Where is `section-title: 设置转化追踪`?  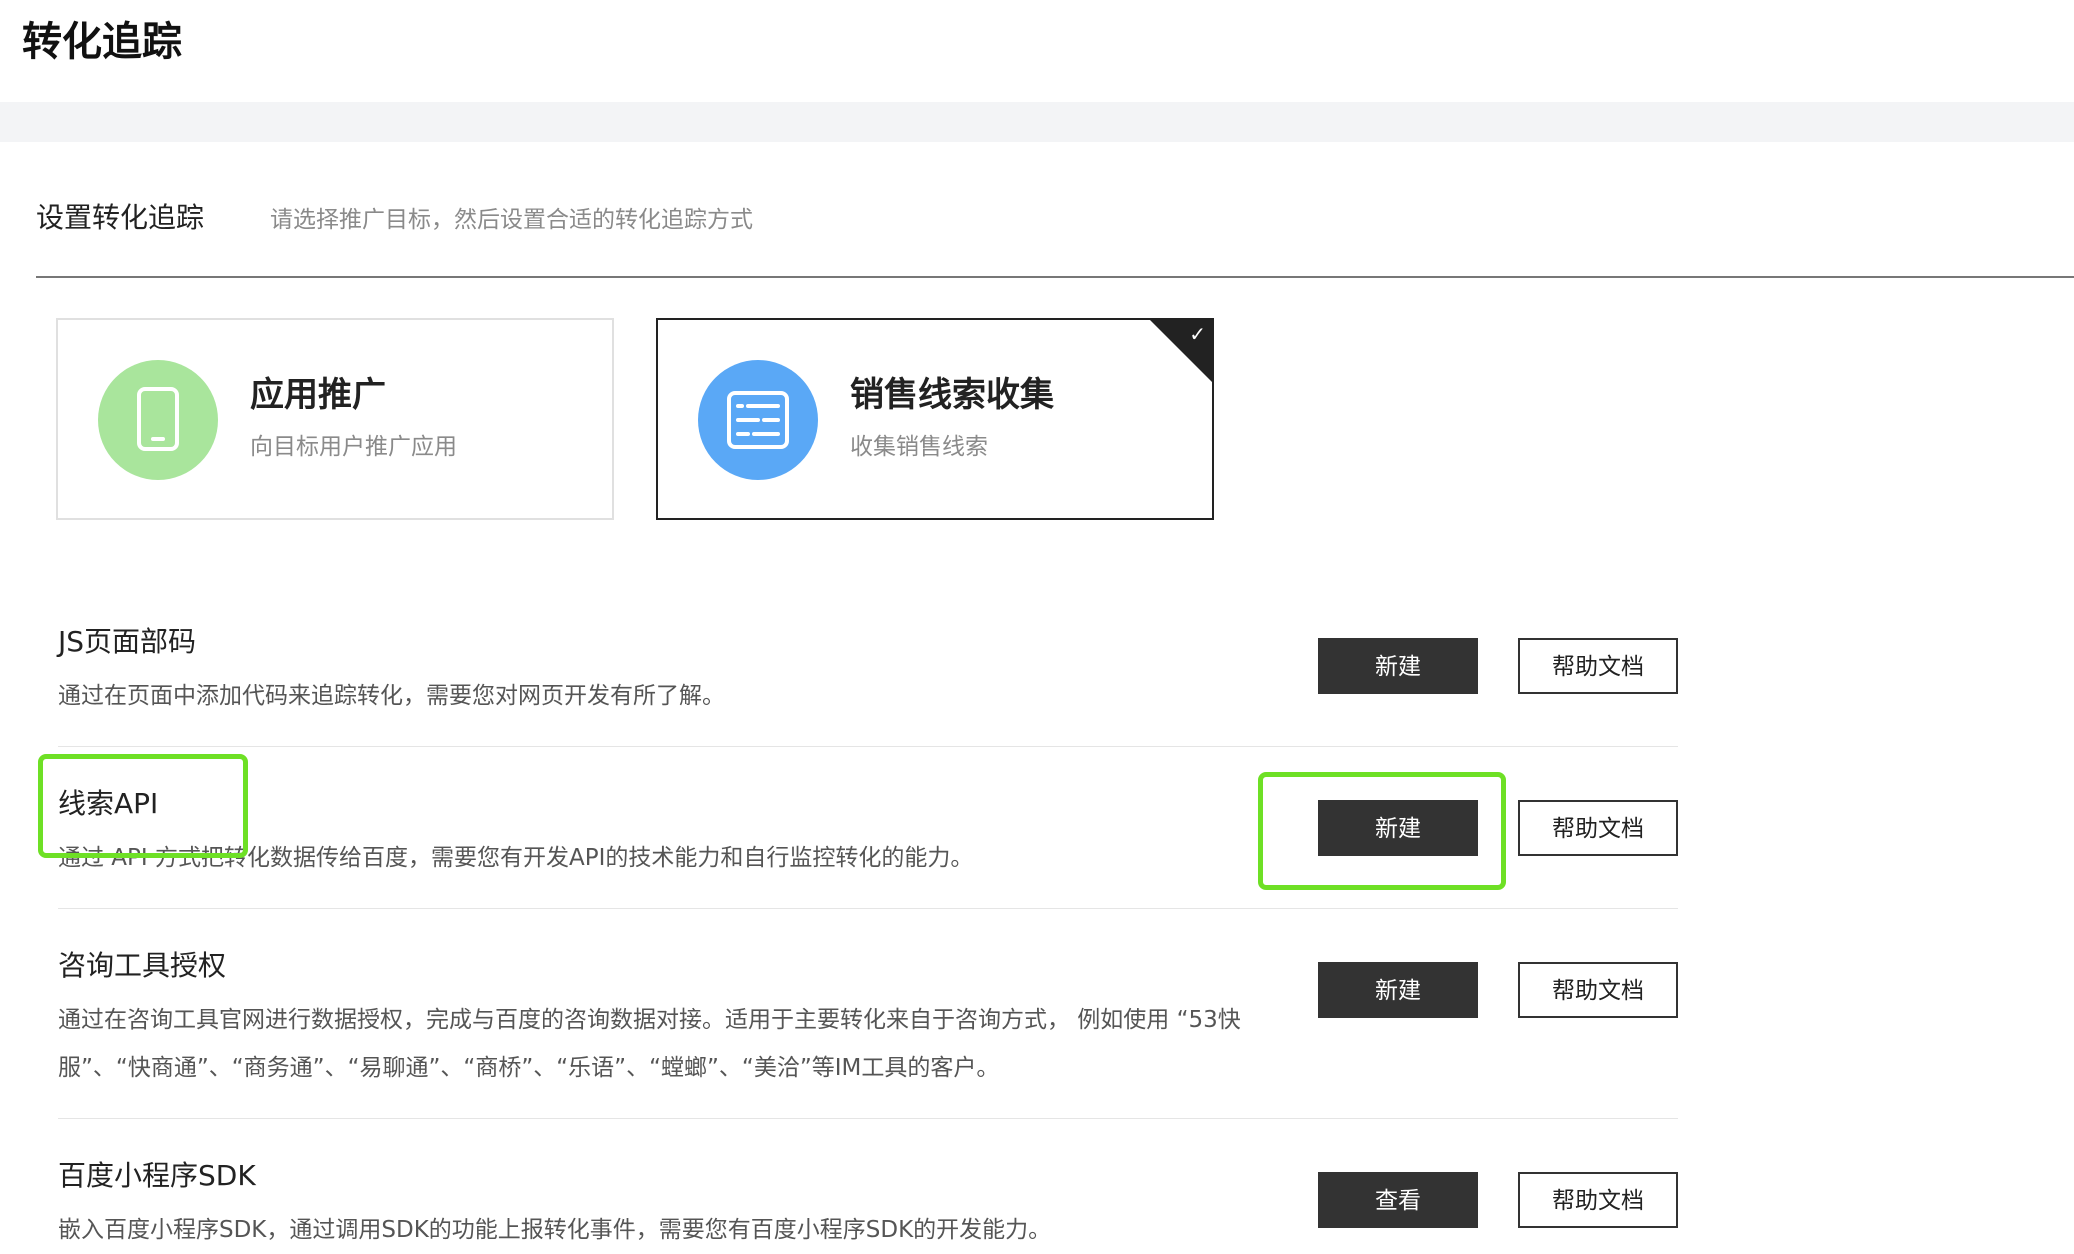 section-title: 设置转化追踪 is located at coordinates (120, 217).